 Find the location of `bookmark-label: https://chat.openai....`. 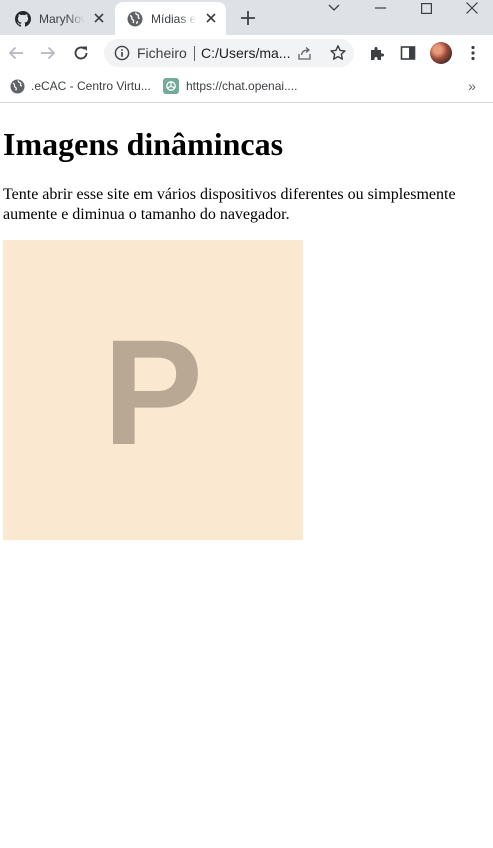

bookmark-label: https://chat.openai.... is located at coordinates (242, 86).